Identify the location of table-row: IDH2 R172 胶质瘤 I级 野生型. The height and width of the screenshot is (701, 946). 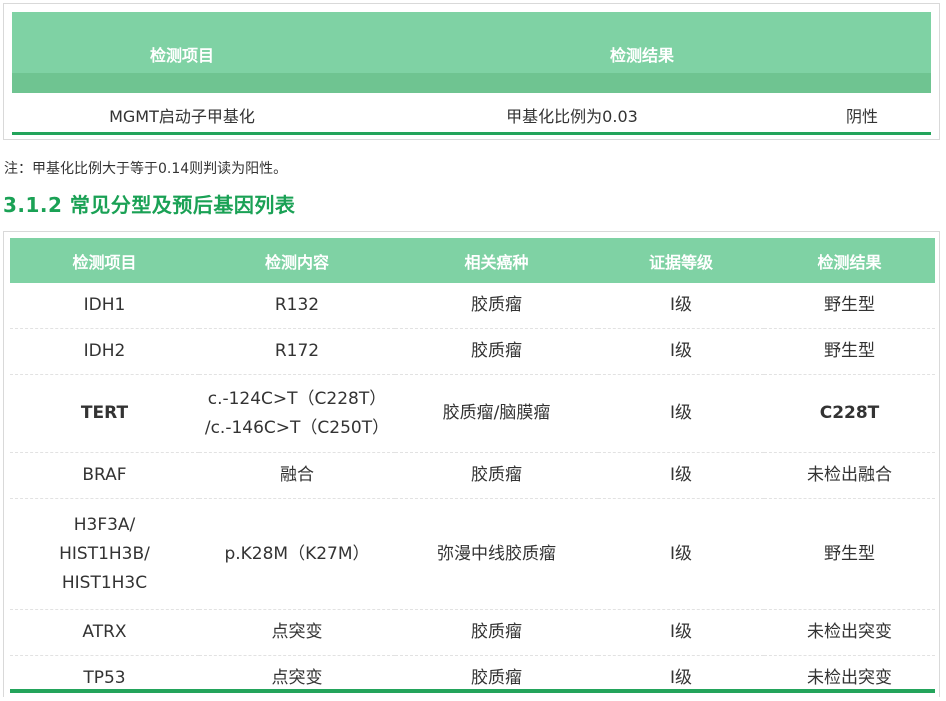
(472, 352).